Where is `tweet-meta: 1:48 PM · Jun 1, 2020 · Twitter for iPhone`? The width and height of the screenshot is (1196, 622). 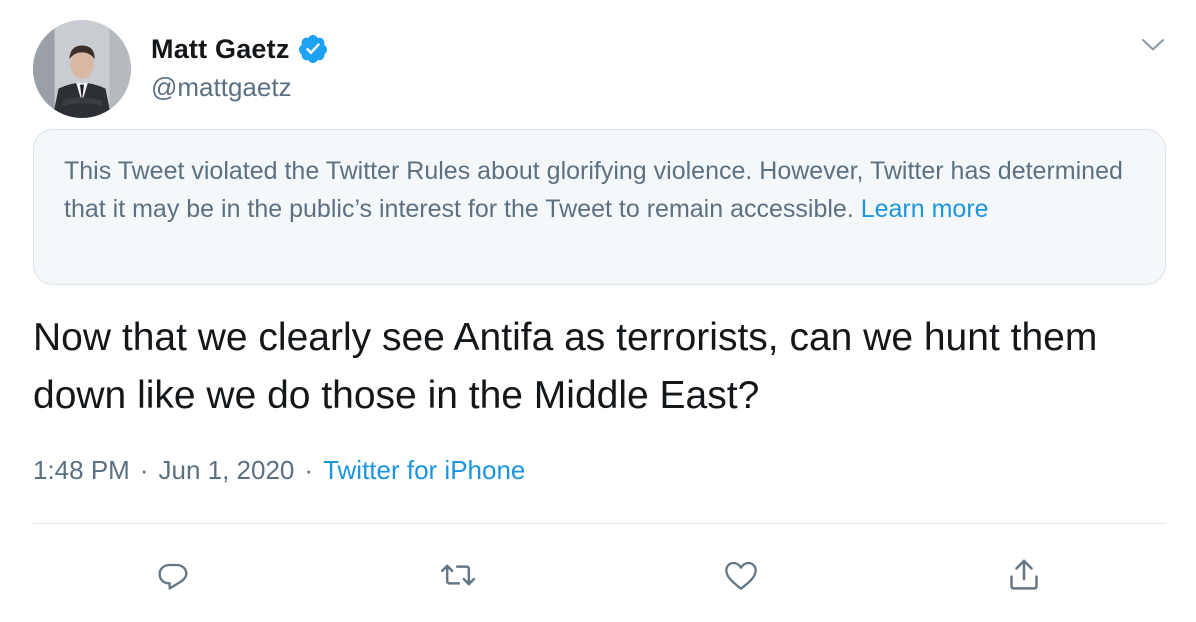 tweet-meta: 1:48 PM · Jun 1, 2020 · Twitter for iPhone is located at coordinates (279, 470).